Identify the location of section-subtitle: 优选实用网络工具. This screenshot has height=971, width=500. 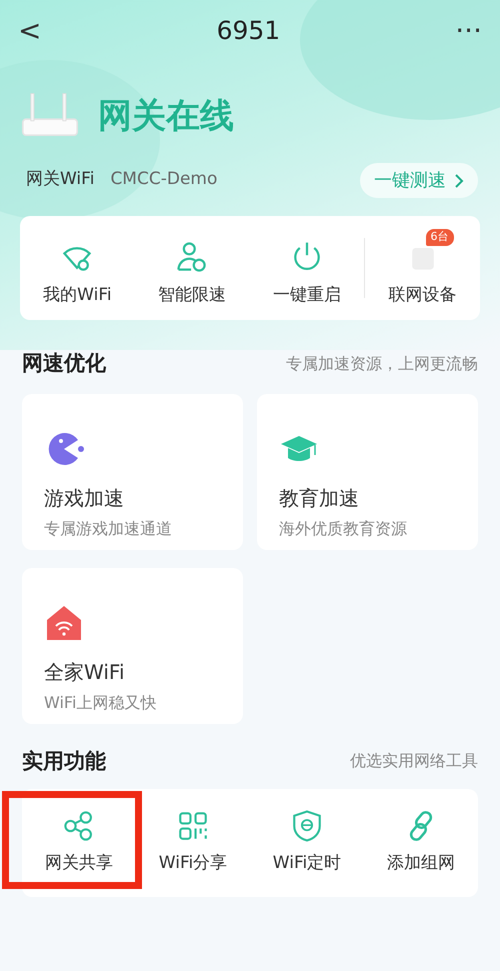
(414, 761).